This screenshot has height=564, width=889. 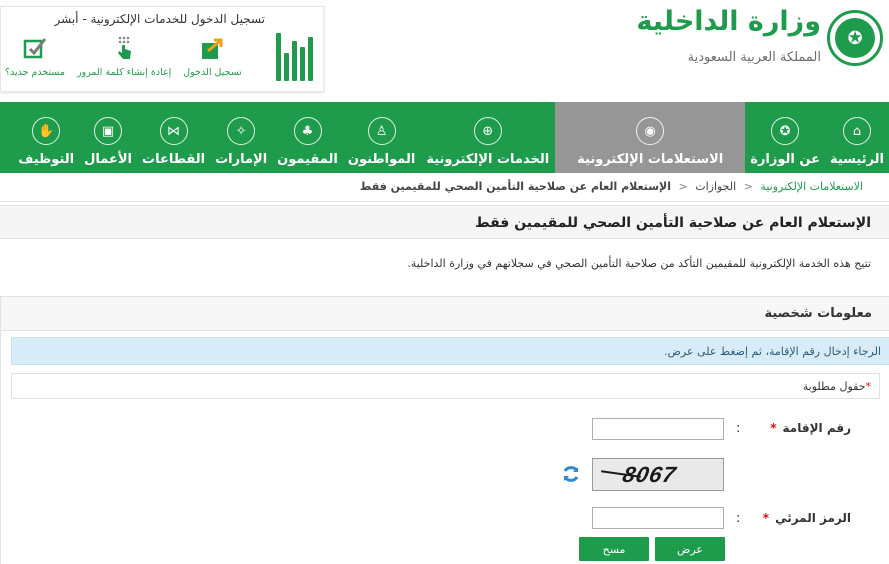 What do you see at coordinates (690, 549) in the screenshot?
I see `submit-button: عرض` at bounding box center [690, 549].